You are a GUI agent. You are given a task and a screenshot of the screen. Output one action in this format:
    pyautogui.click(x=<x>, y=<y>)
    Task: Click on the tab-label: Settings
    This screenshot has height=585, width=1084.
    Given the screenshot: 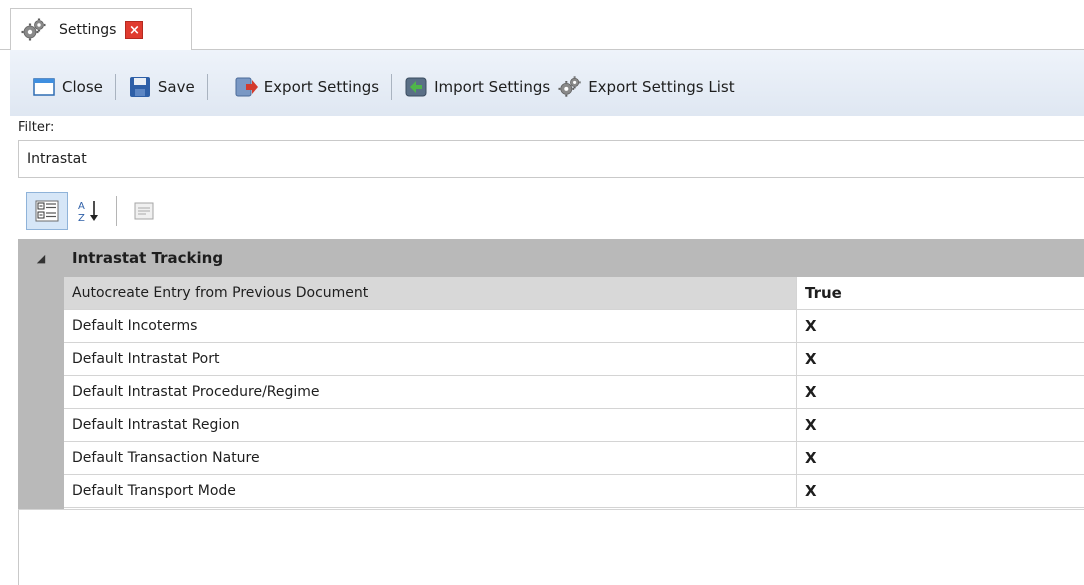 What is the action you would take?
    pyautogui.click(x=88, y=29)
    